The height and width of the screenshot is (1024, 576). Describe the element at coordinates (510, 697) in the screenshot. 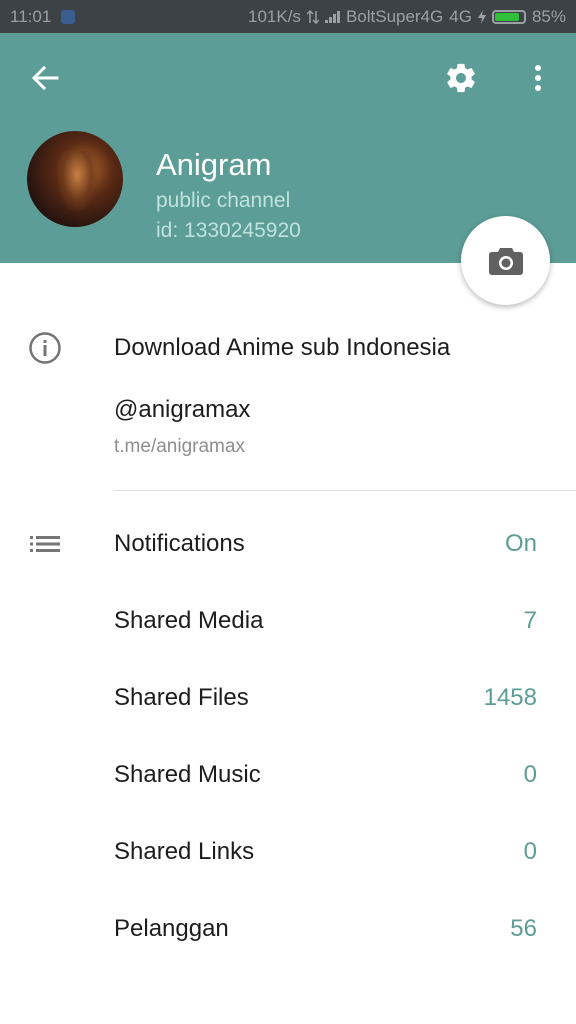

I see `row-value: 1458` at that location.